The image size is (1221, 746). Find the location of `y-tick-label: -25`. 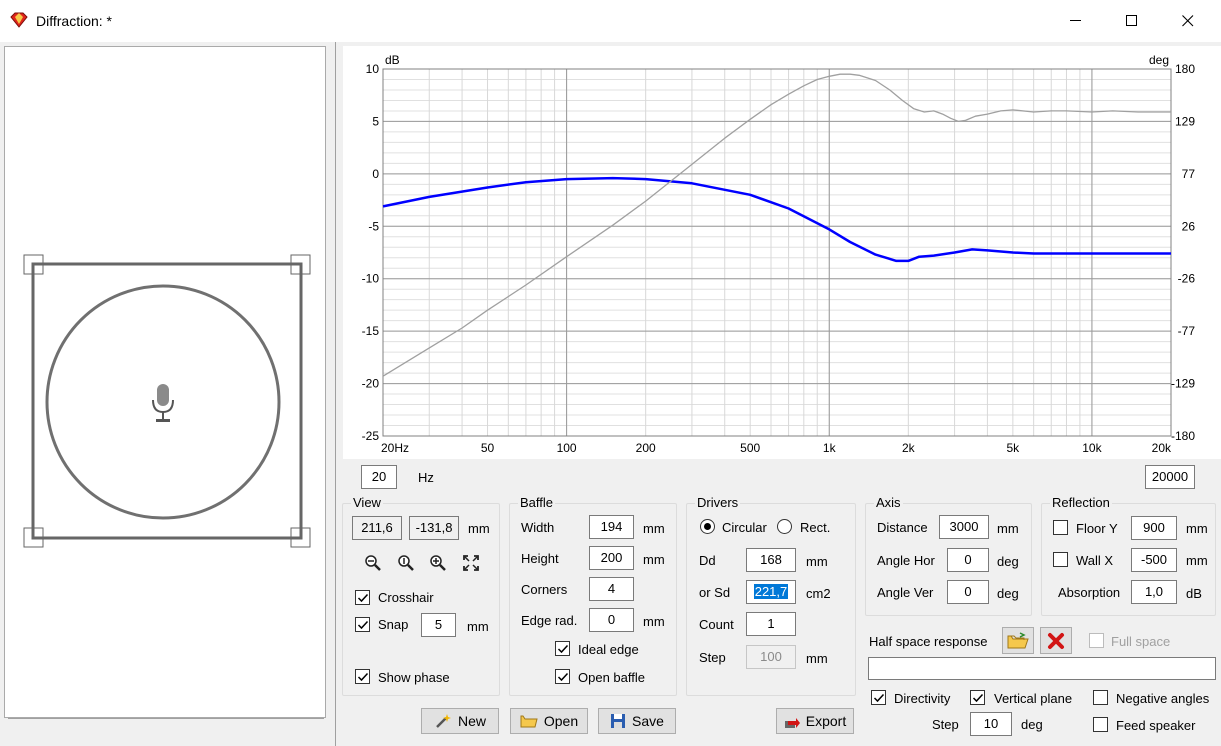

y-tick-label: -25 is located at coordinates (371, 436).